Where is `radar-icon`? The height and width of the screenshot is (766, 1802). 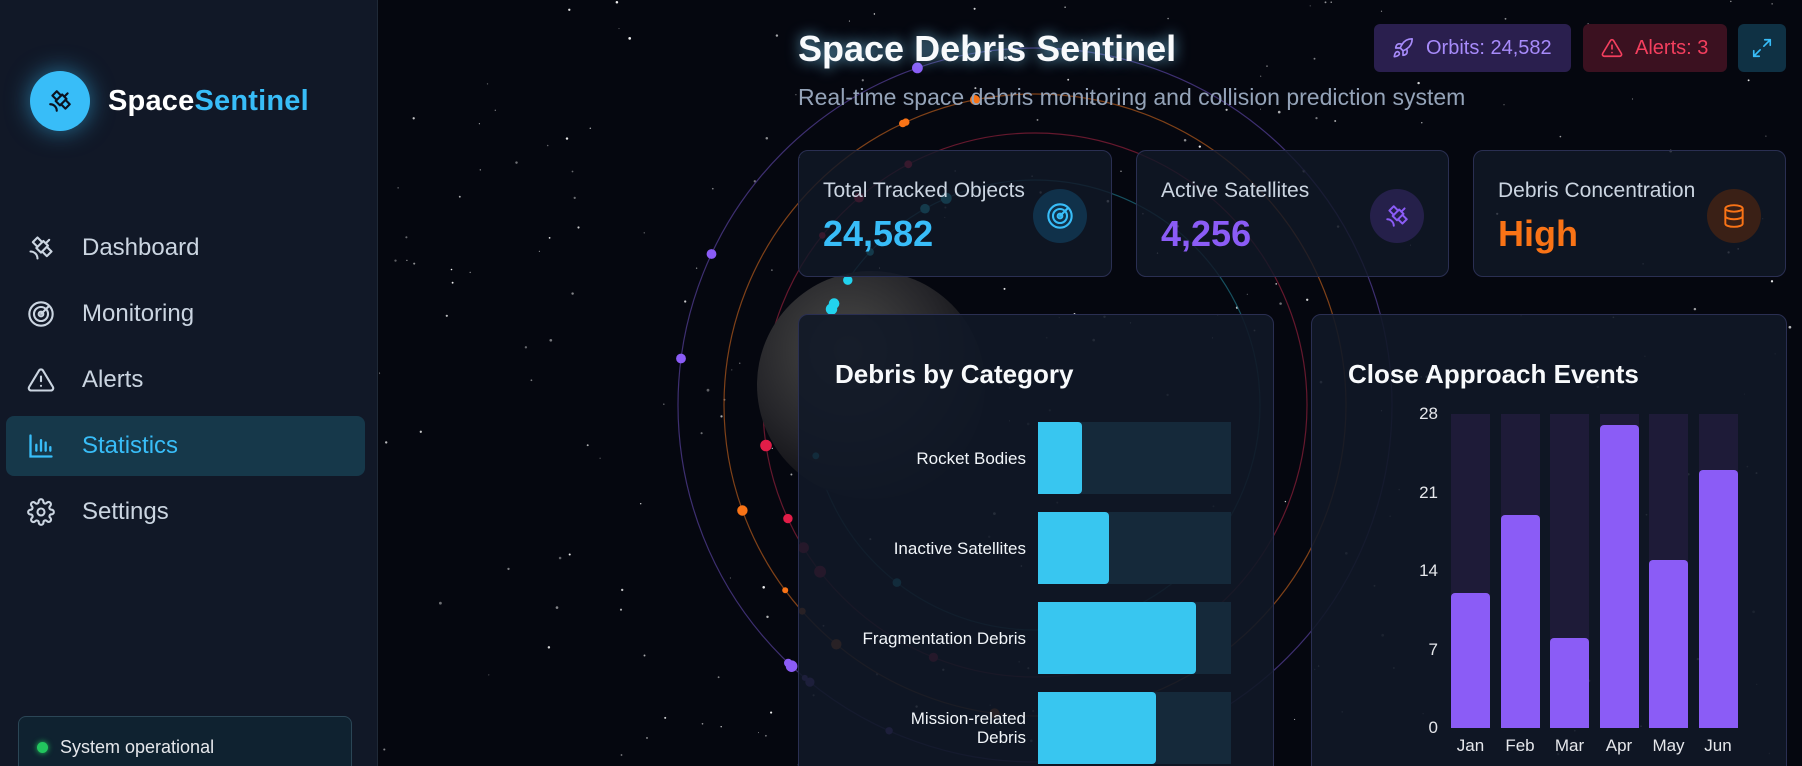
radar-icon is located at coordinates (1060, 216).